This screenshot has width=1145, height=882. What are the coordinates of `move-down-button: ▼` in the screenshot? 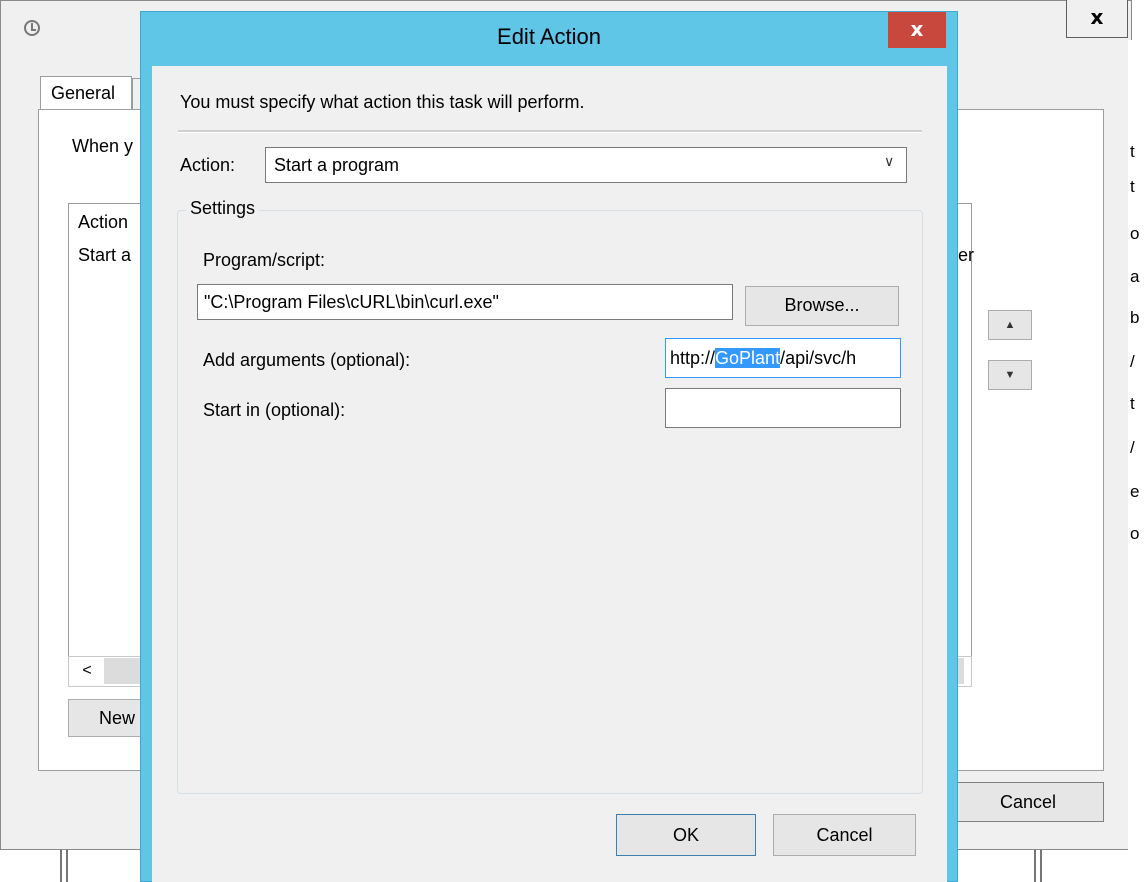 It's located at (1010, 375).